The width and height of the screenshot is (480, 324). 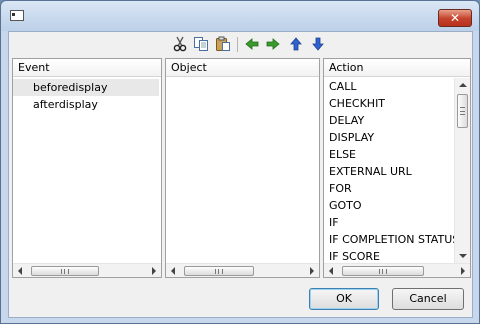 What do you see at coordinates (389, 188) in the screenshot?
I see `action-item-for: FOR` at bounding box center [389, 188].